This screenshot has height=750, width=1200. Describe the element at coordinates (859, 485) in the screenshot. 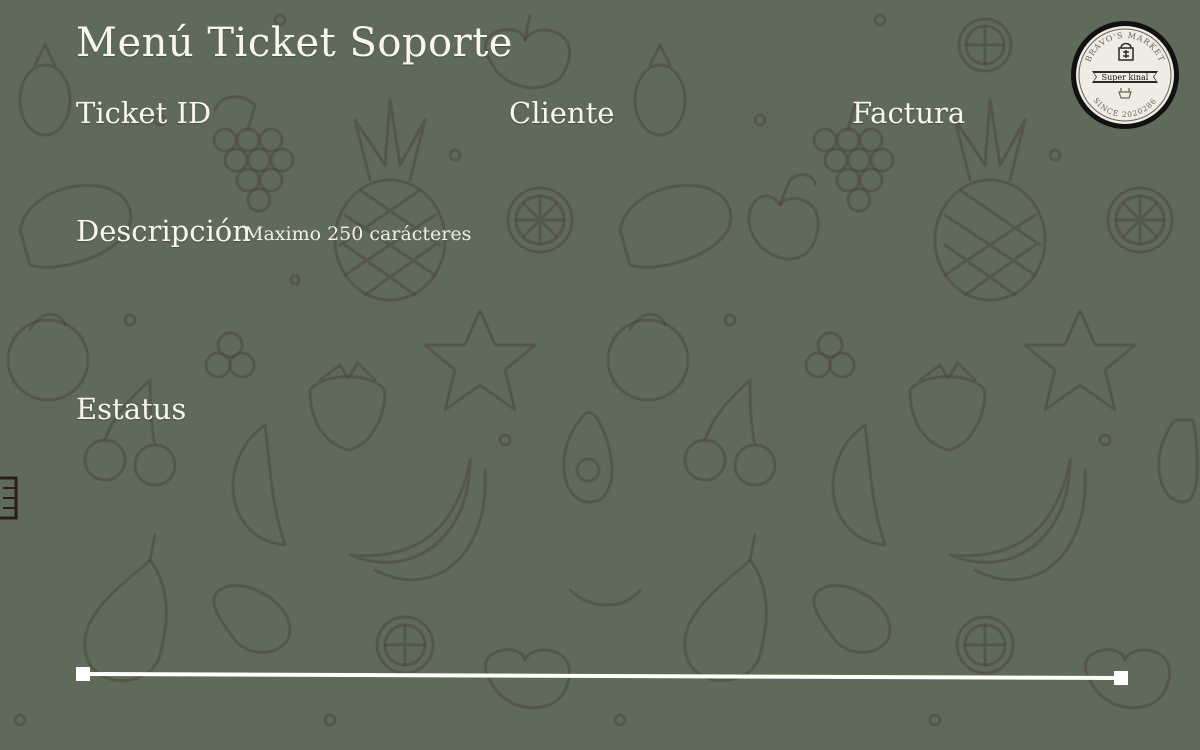

I see `watermelon-icon` at that location.